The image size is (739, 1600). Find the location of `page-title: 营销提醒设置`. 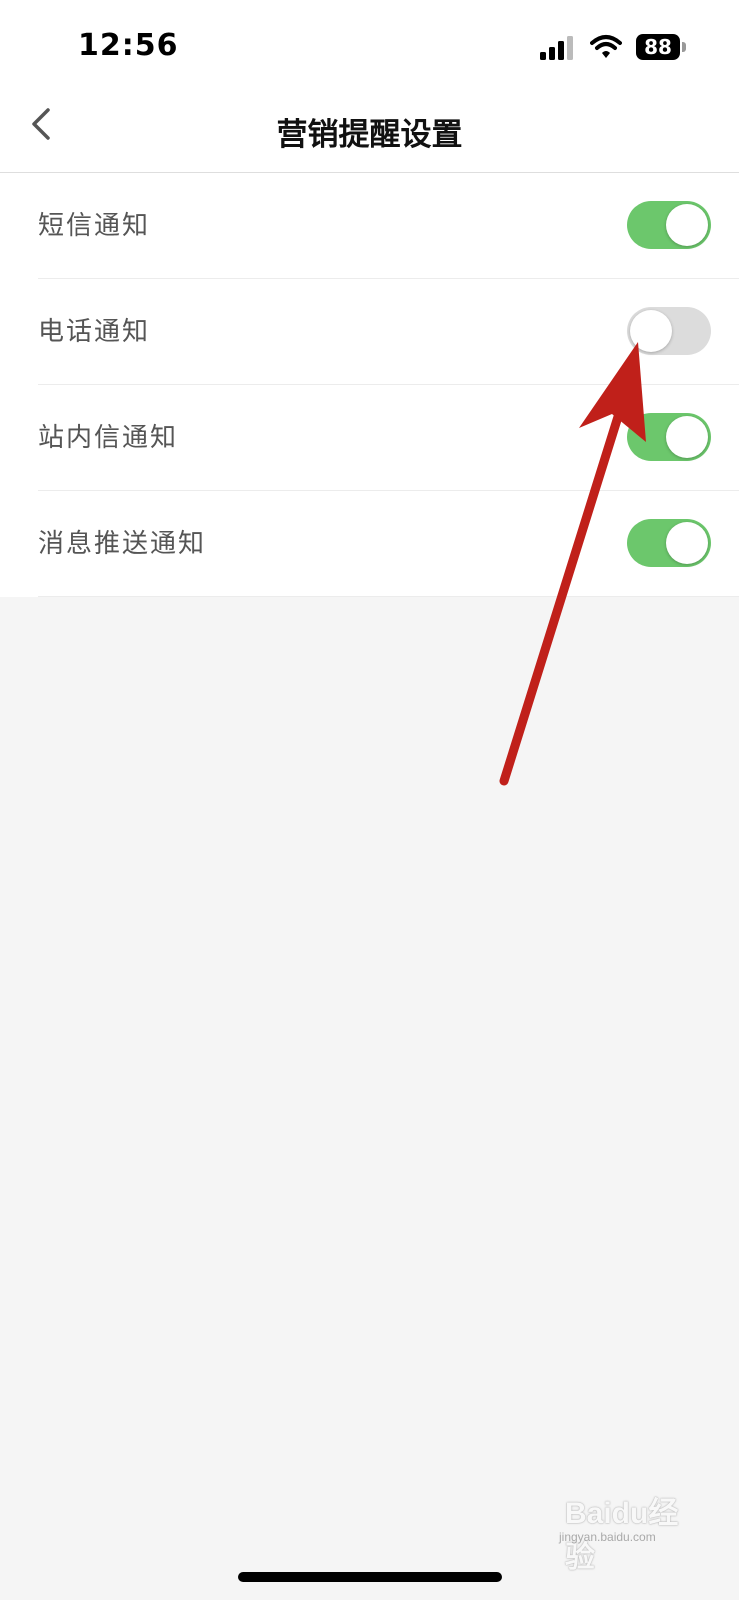

page-title: 营销提醒设置 is located at coordinates (369, 135).